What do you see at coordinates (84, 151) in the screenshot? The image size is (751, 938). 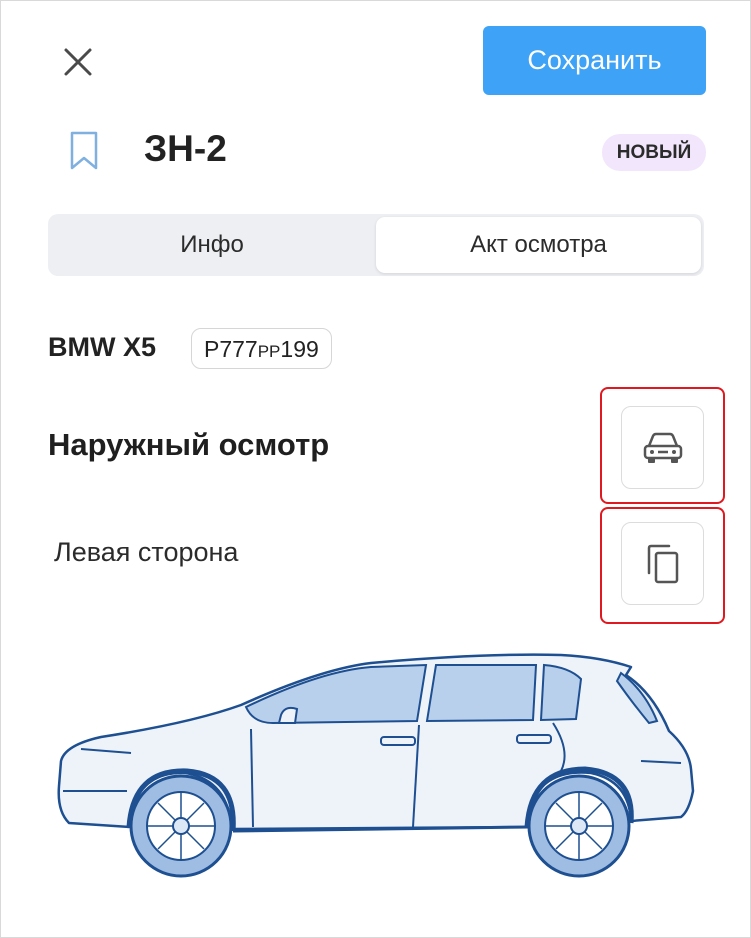 I see `bookmark-icon` at bounding box center [84, 151].